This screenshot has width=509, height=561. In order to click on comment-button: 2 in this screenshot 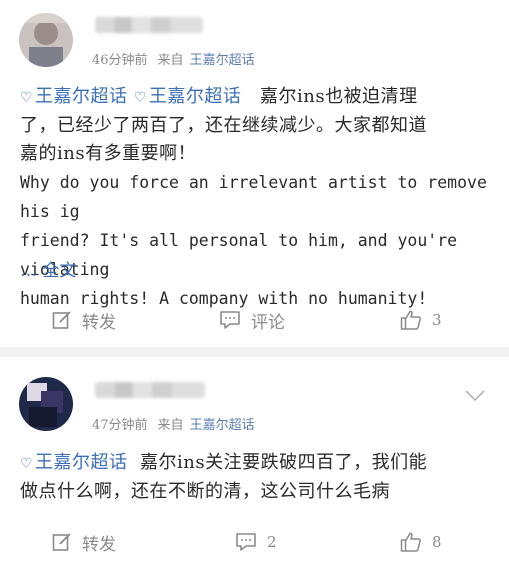, I will do `click(256, 542)`.